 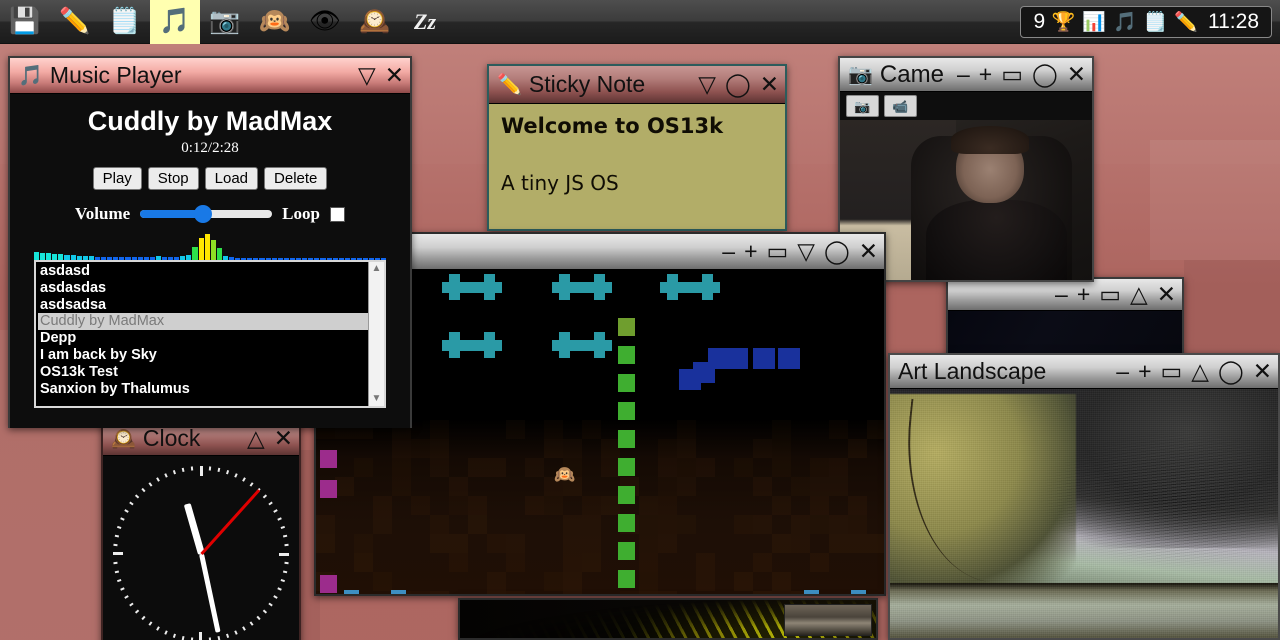 I want to click on playlist-item: Depp, so click(x=203, y=338).